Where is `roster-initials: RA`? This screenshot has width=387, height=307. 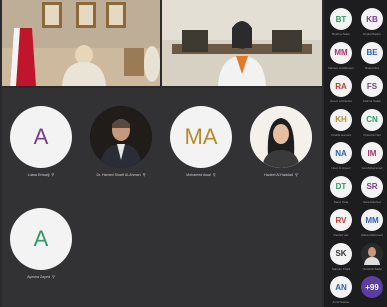 roster-initials: RA is located at coordinates (341, 86).